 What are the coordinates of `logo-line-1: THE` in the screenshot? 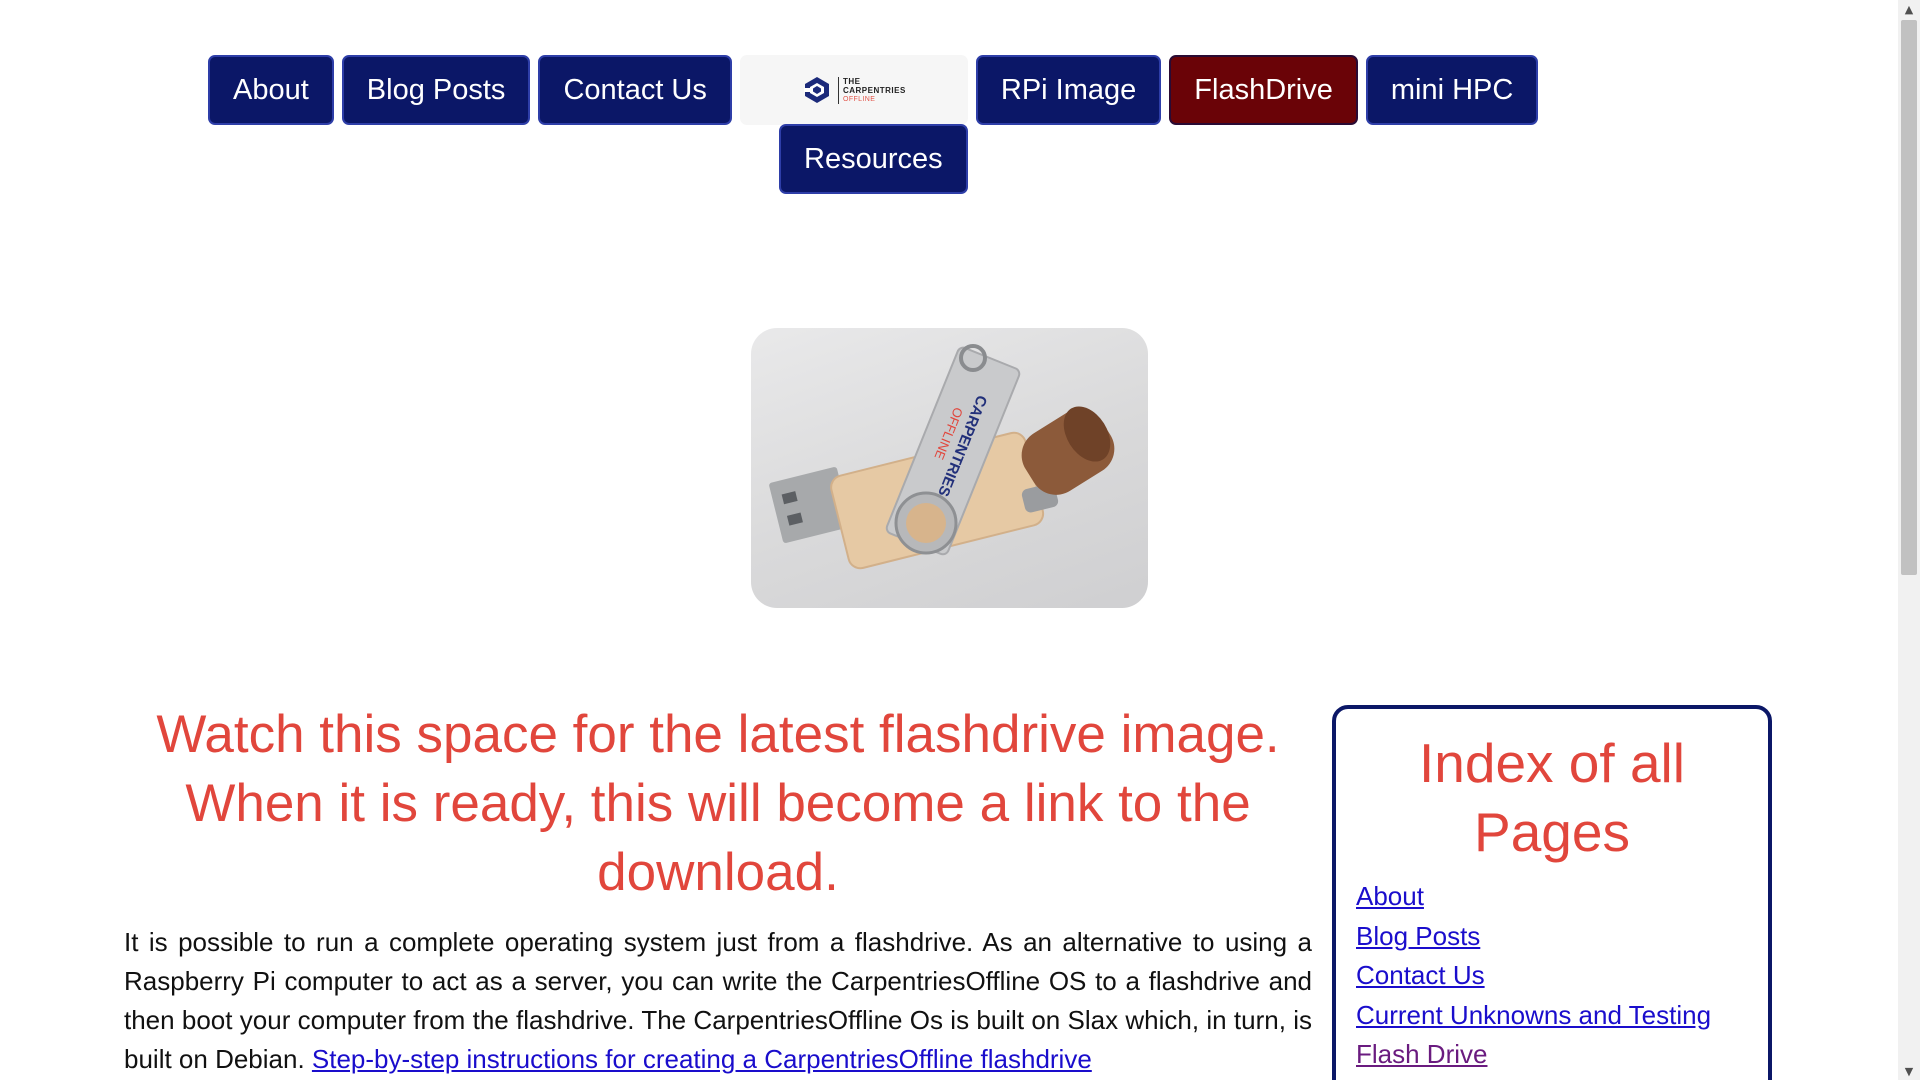 It's located at (851, 81).